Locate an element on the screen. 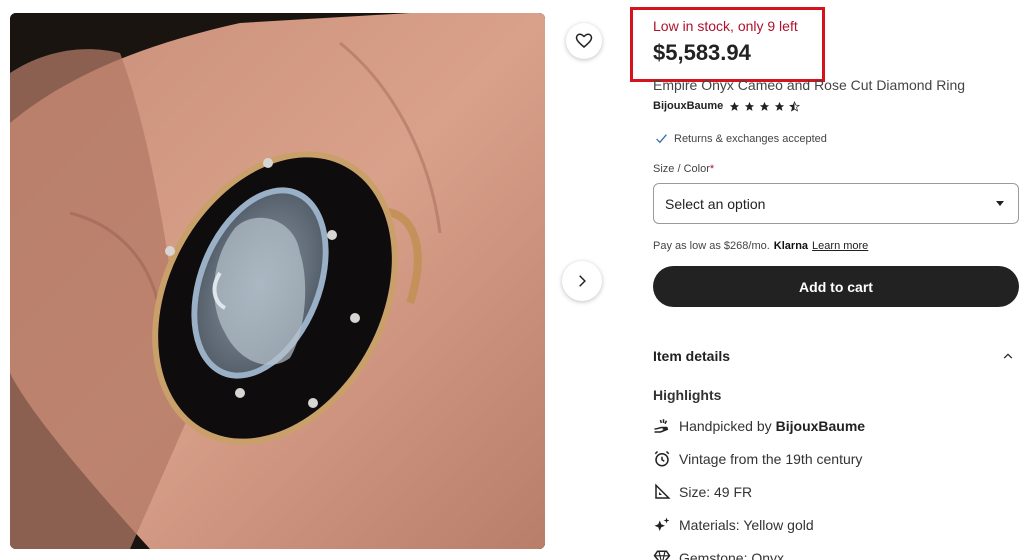 Image resolution: width=1024 pixels, height=560 pixels. gem-icon is located at coordinates (662, 554).